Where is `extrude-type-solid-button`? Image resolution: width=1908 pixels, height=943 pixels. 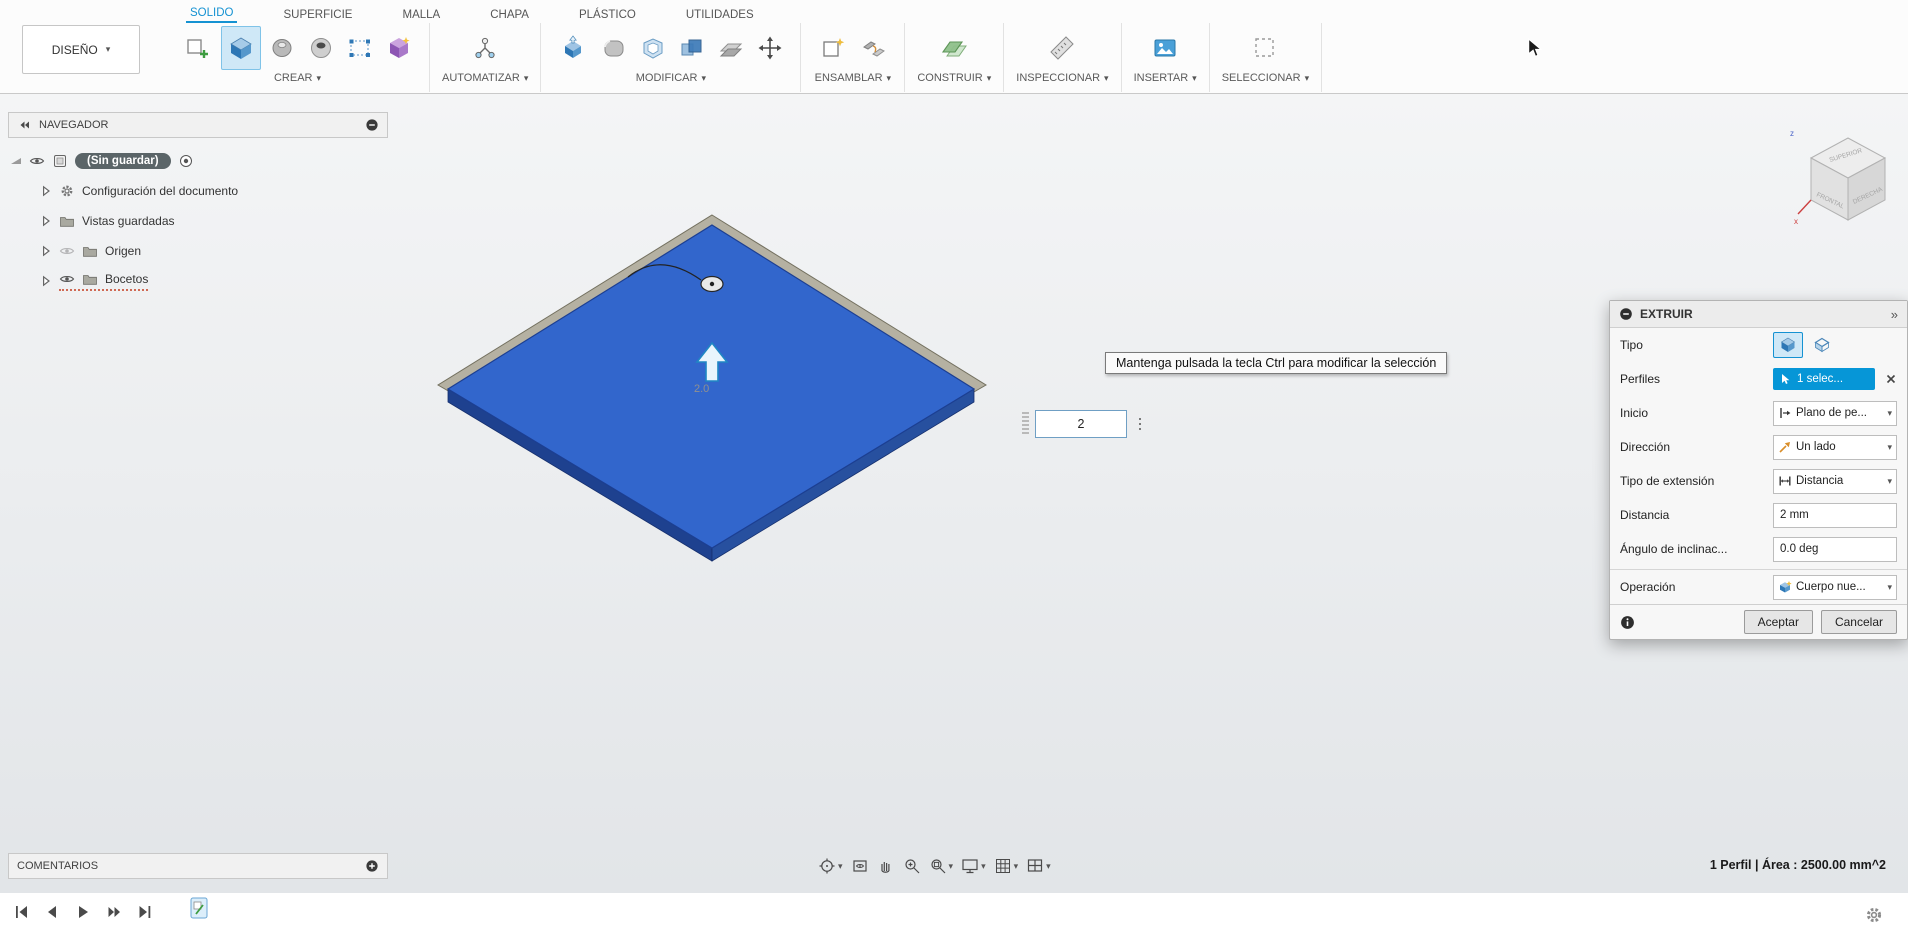
extrude-type-solid-button is located at coordinates (1788, 345).